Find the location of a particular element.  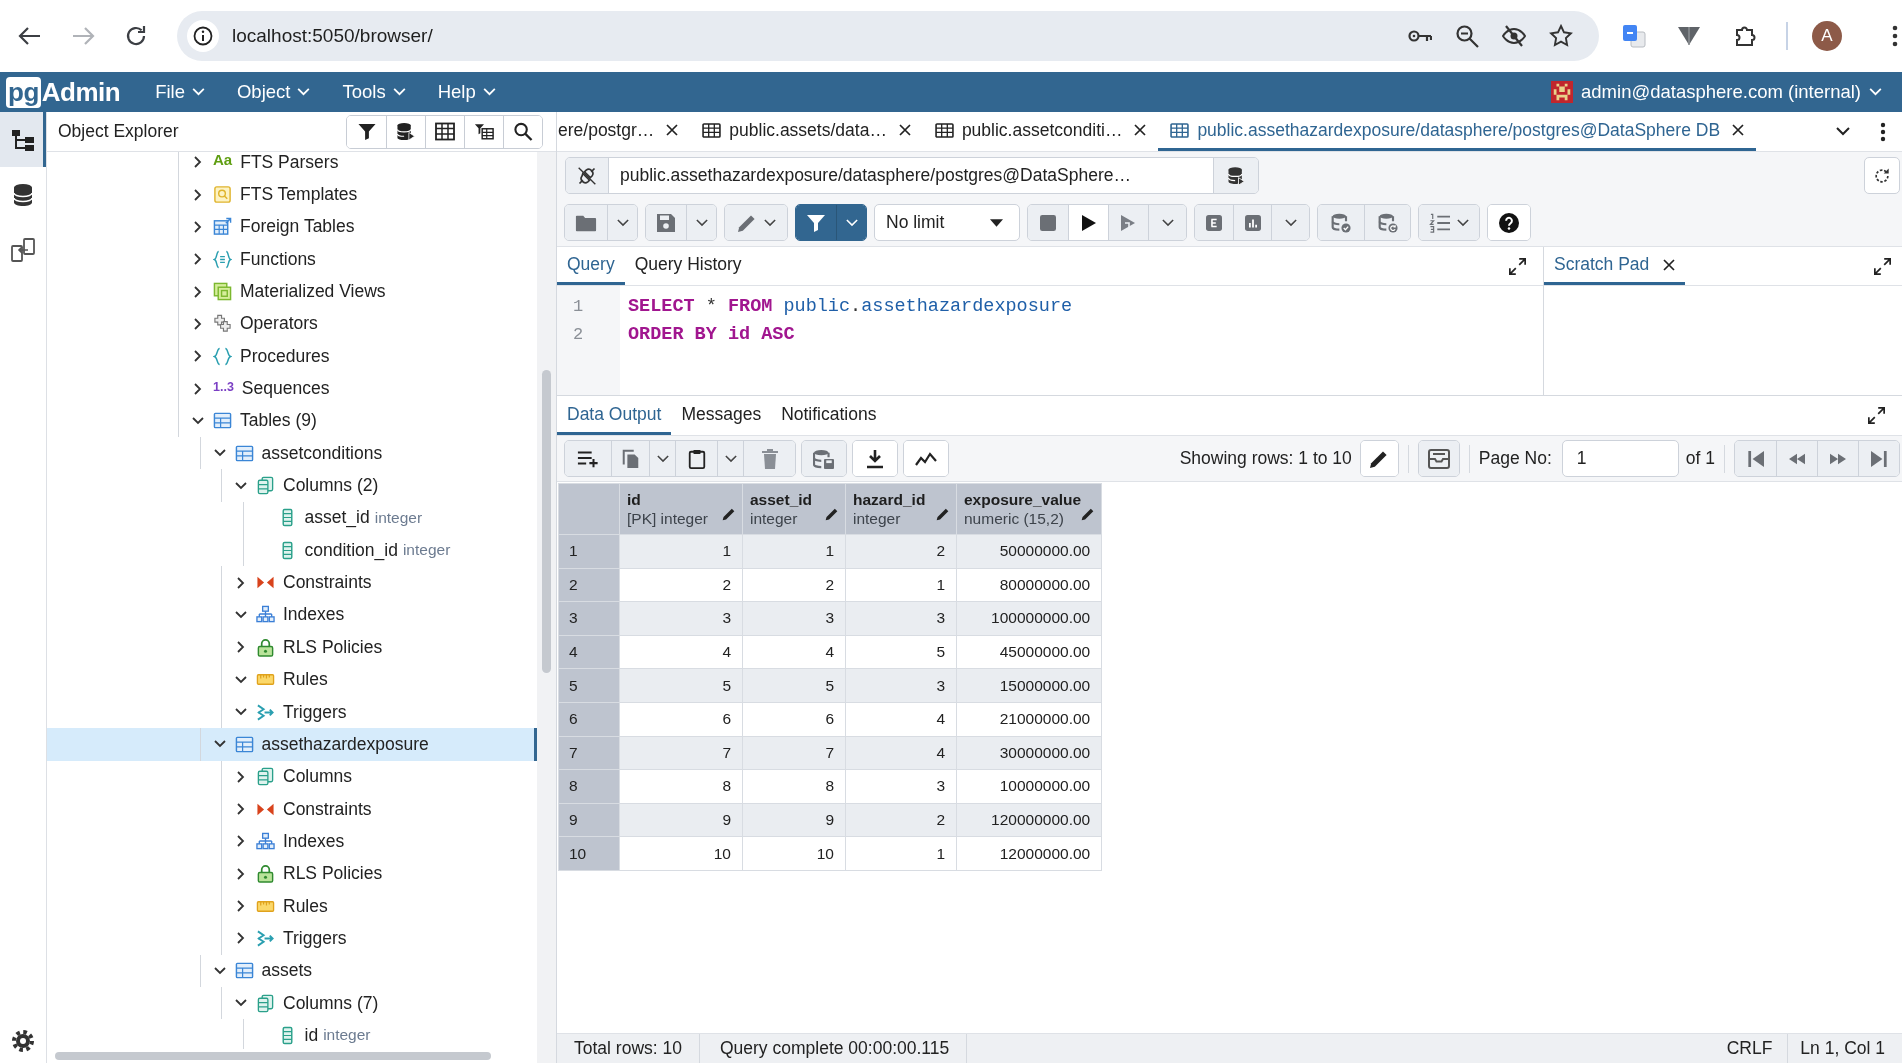

tree-item: Triggers is located at coordinates (292, 938).